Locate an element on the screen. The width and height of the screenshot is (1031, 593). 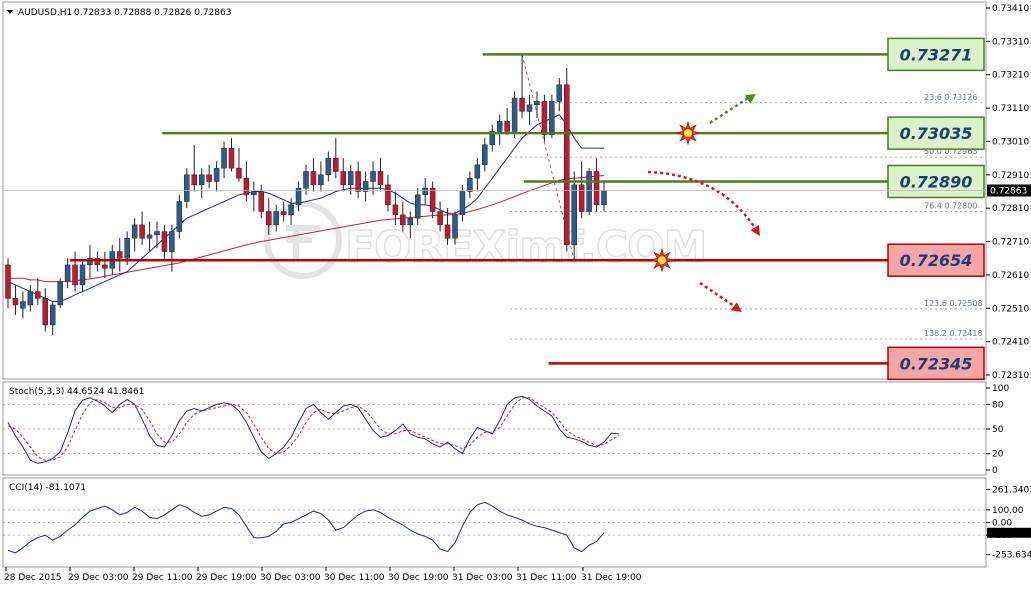
cci-tick-label: 0.00 is located at coordinates (1002, 524).